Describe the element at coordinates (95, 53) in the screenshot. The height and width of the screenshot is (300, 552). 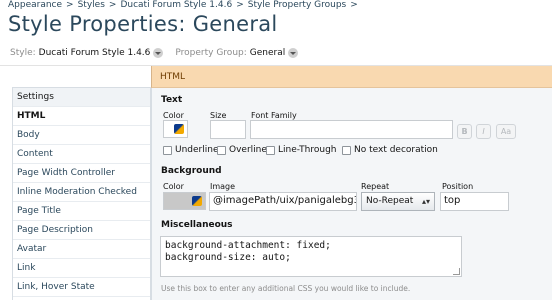
I see `style-selector: Ducati Forum Style 1.4.6` at that location.